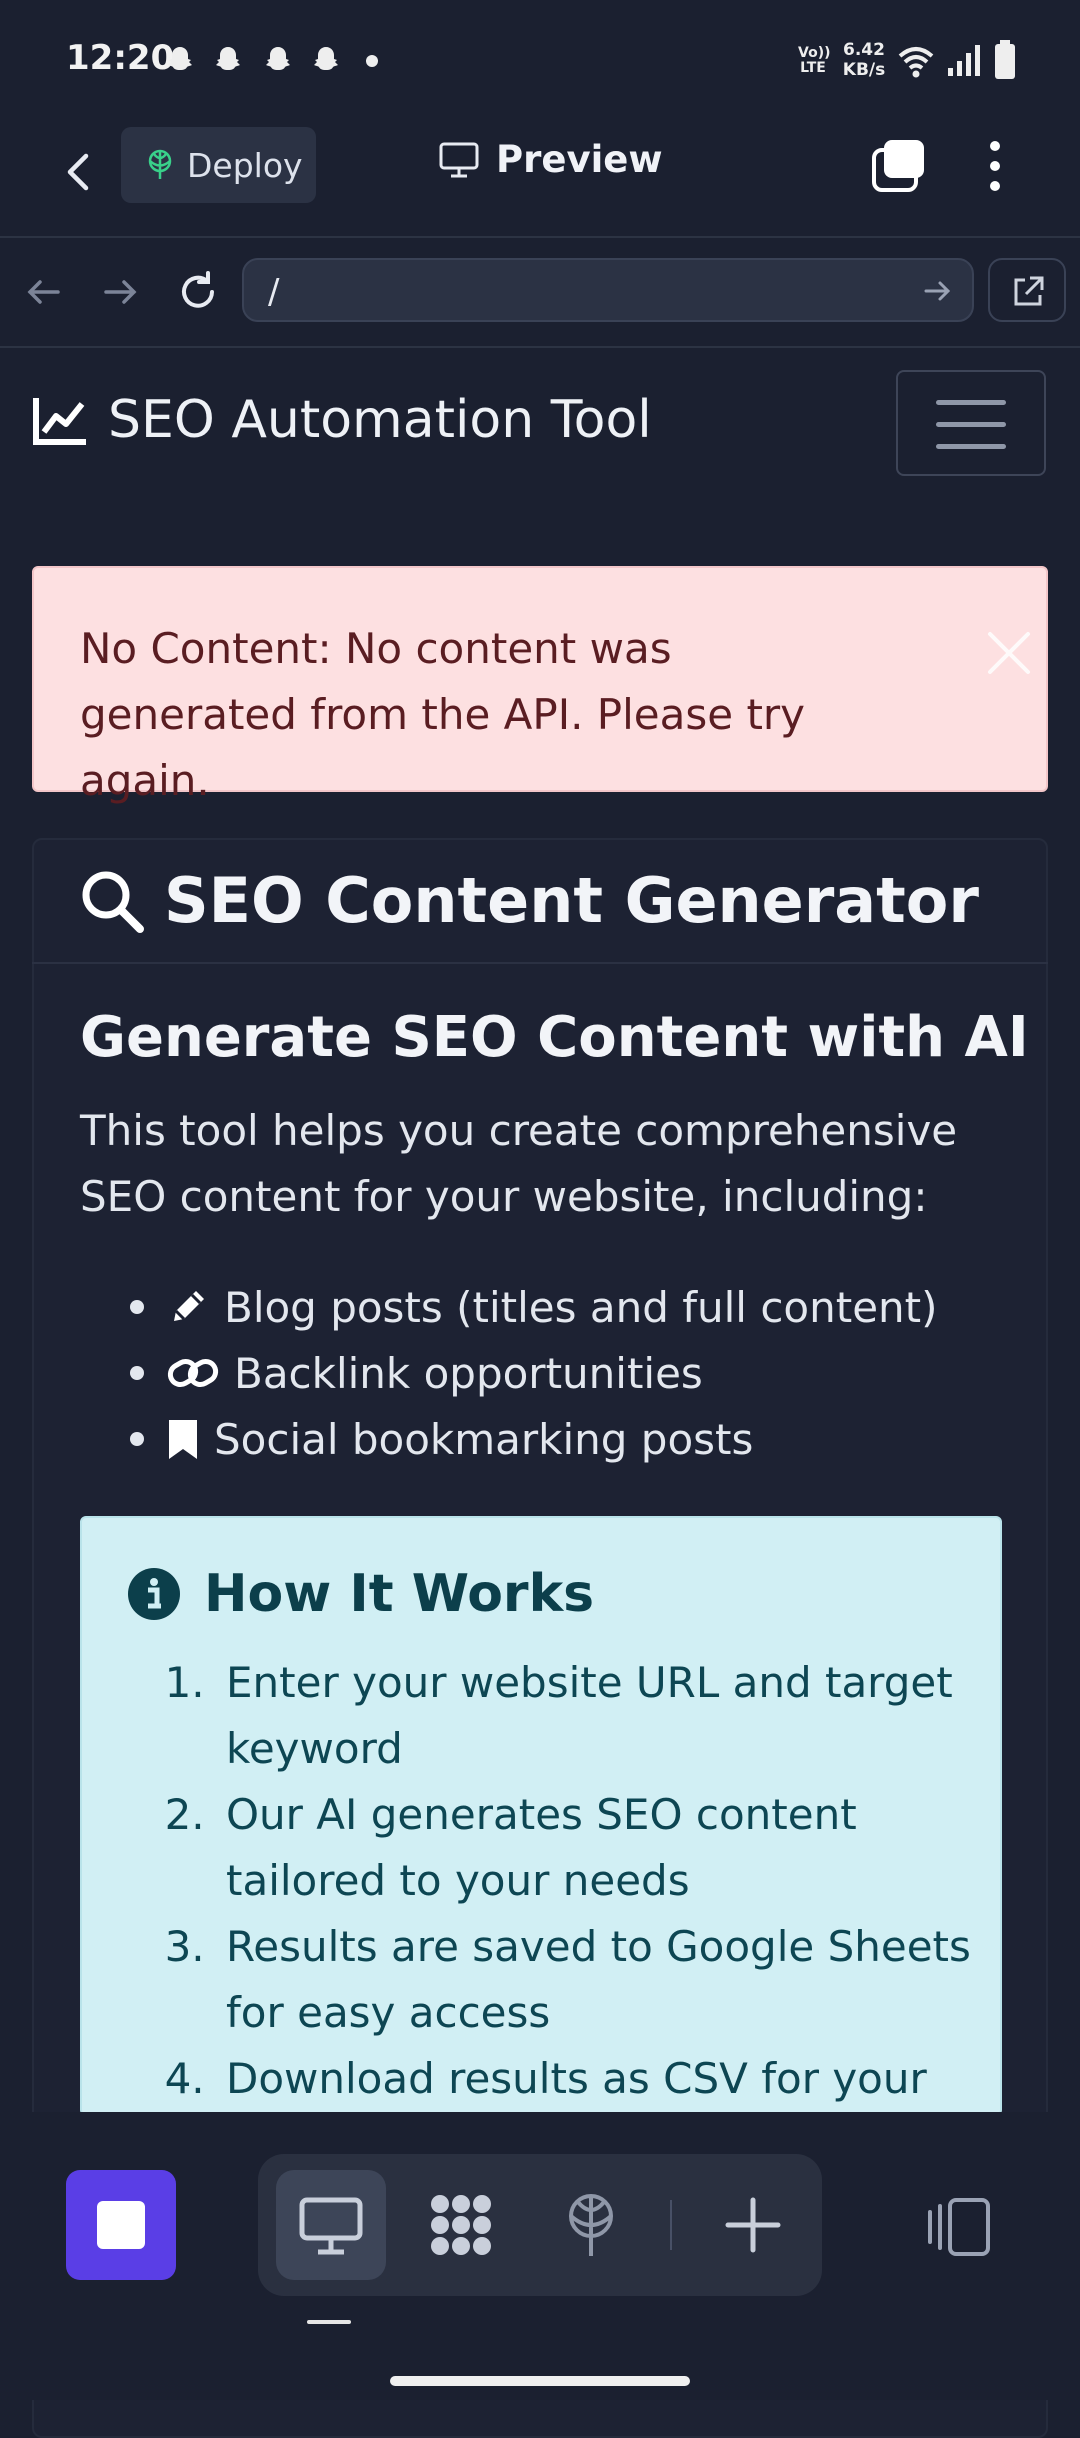  What do you see at coordinates (540, 2381) in the screenshot?
I see `home-indicator` at bounding box center [540, 2381].